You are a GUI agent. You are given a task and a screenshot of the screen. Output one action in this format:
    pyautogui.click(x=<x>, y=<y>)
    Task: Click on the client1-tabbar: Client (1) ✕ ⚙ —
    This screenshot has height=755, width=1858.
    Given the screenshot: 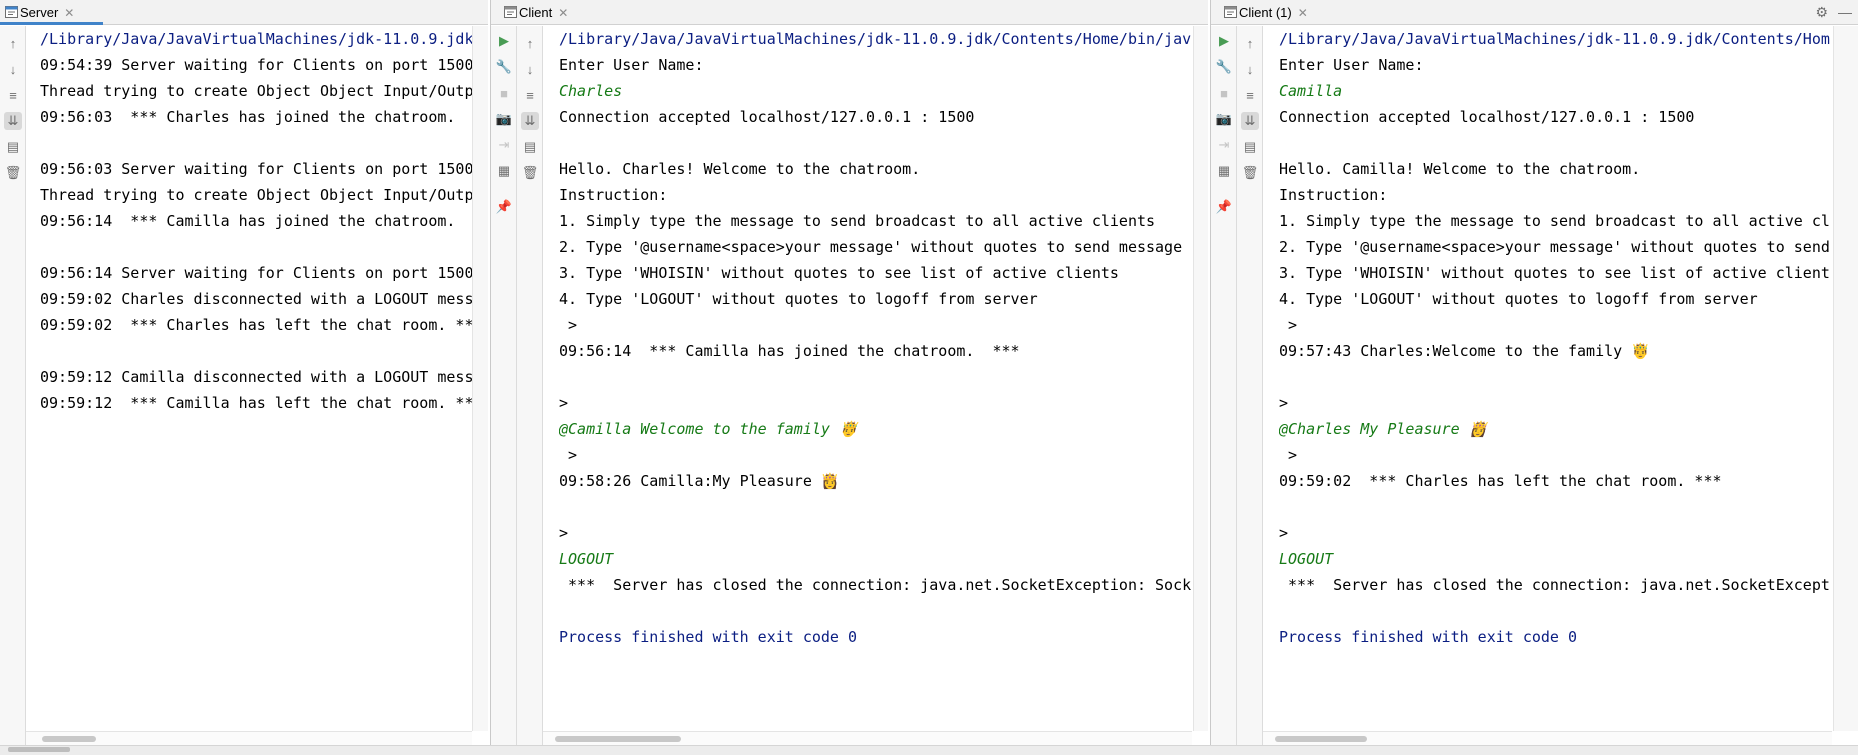 What is the action you would take?
    pyautogui.click(x=1534, y=12)
    